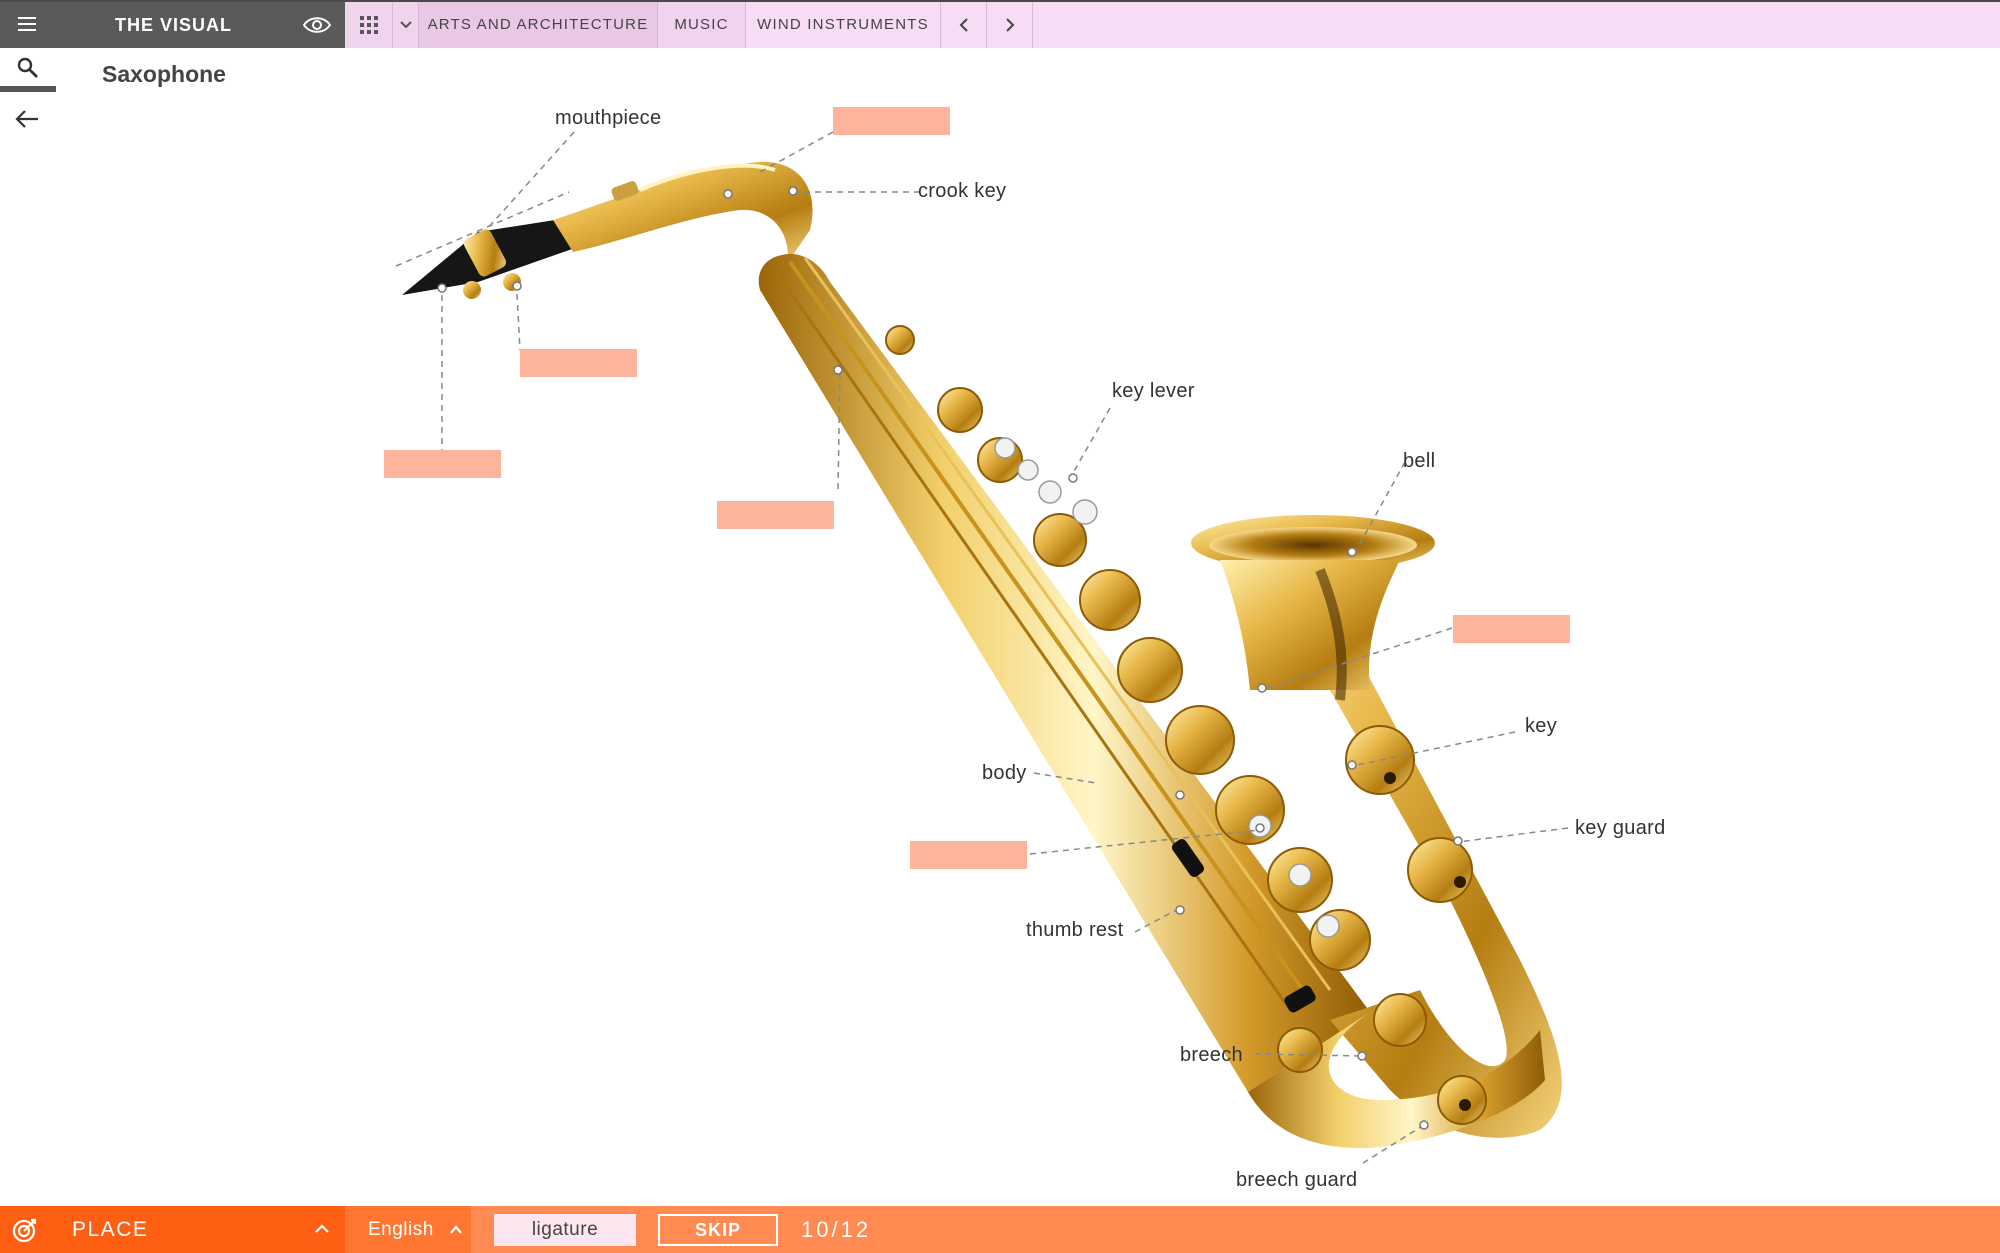  I want to click on chevron-right-icon, so click(1009, 25).